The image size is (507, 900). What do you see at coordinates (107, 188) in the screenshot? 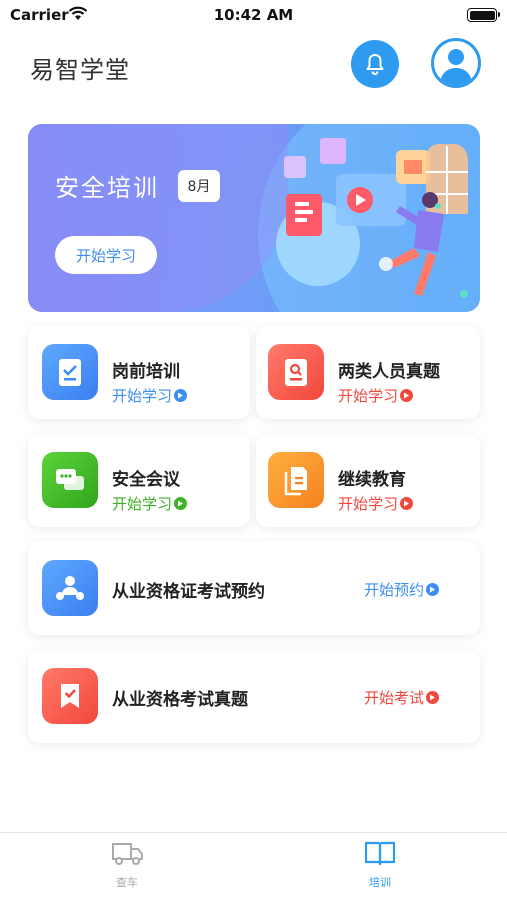
I see `banner-title: 安全培训` at bounding box center [107, 188].